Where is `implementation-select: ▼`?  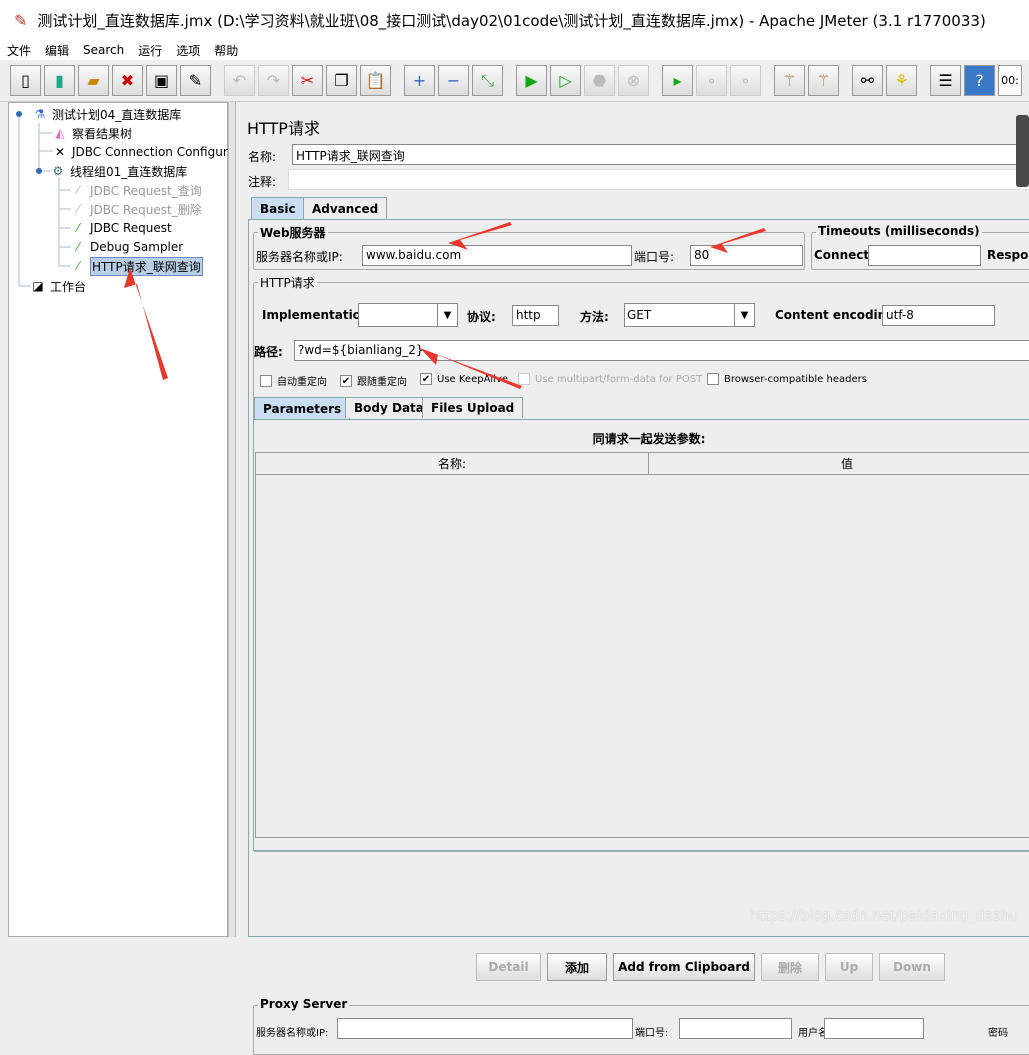 implementation-select: ▼ is located at coordinates (408, 315).